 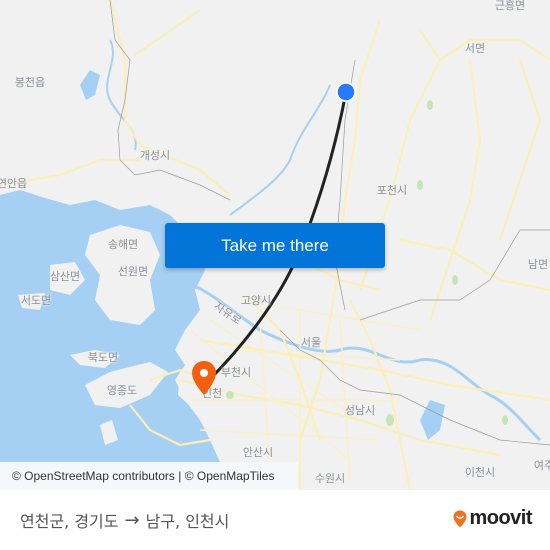 What do you see at coordinates (256, 300) in the screenshot?
I see `label-goyang: 고양시` at bounding box center [256, 300].